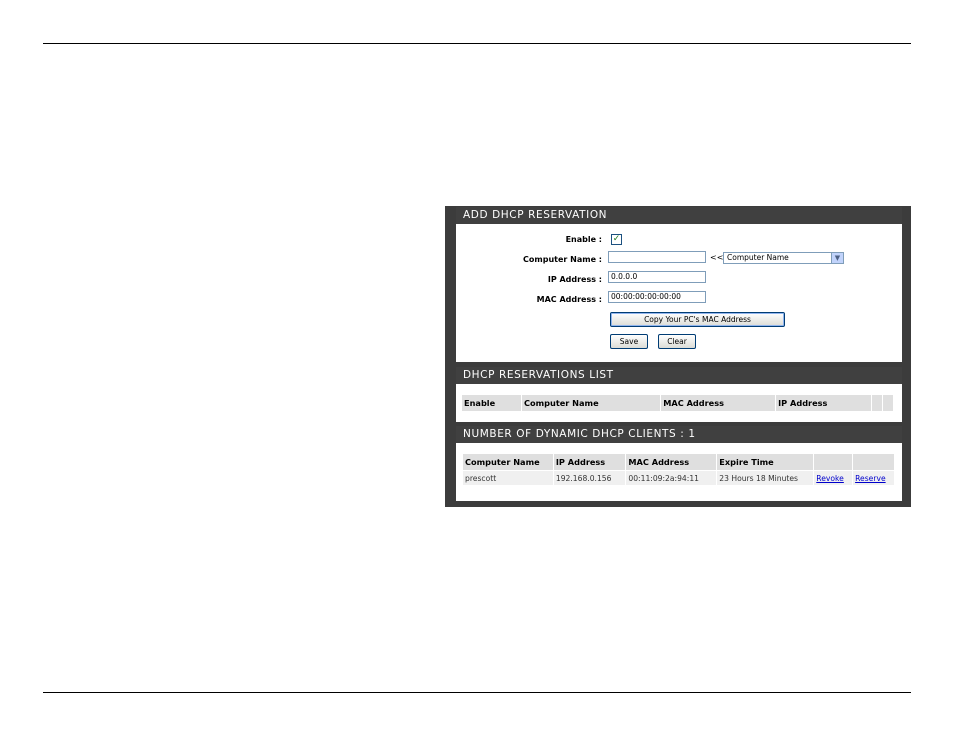 The height and width of the screenshot is (737, 954). I want to click on copy-arrow-text: <<, so click(717, 257).